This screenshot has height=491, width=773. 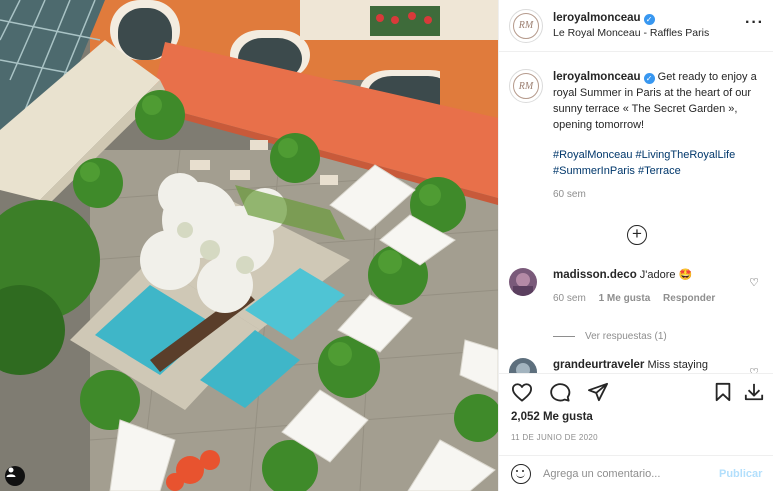 What do you see at coordinates (11, 472) in the screenshot?
I see `person-icon` at bounding box center [11, 472].